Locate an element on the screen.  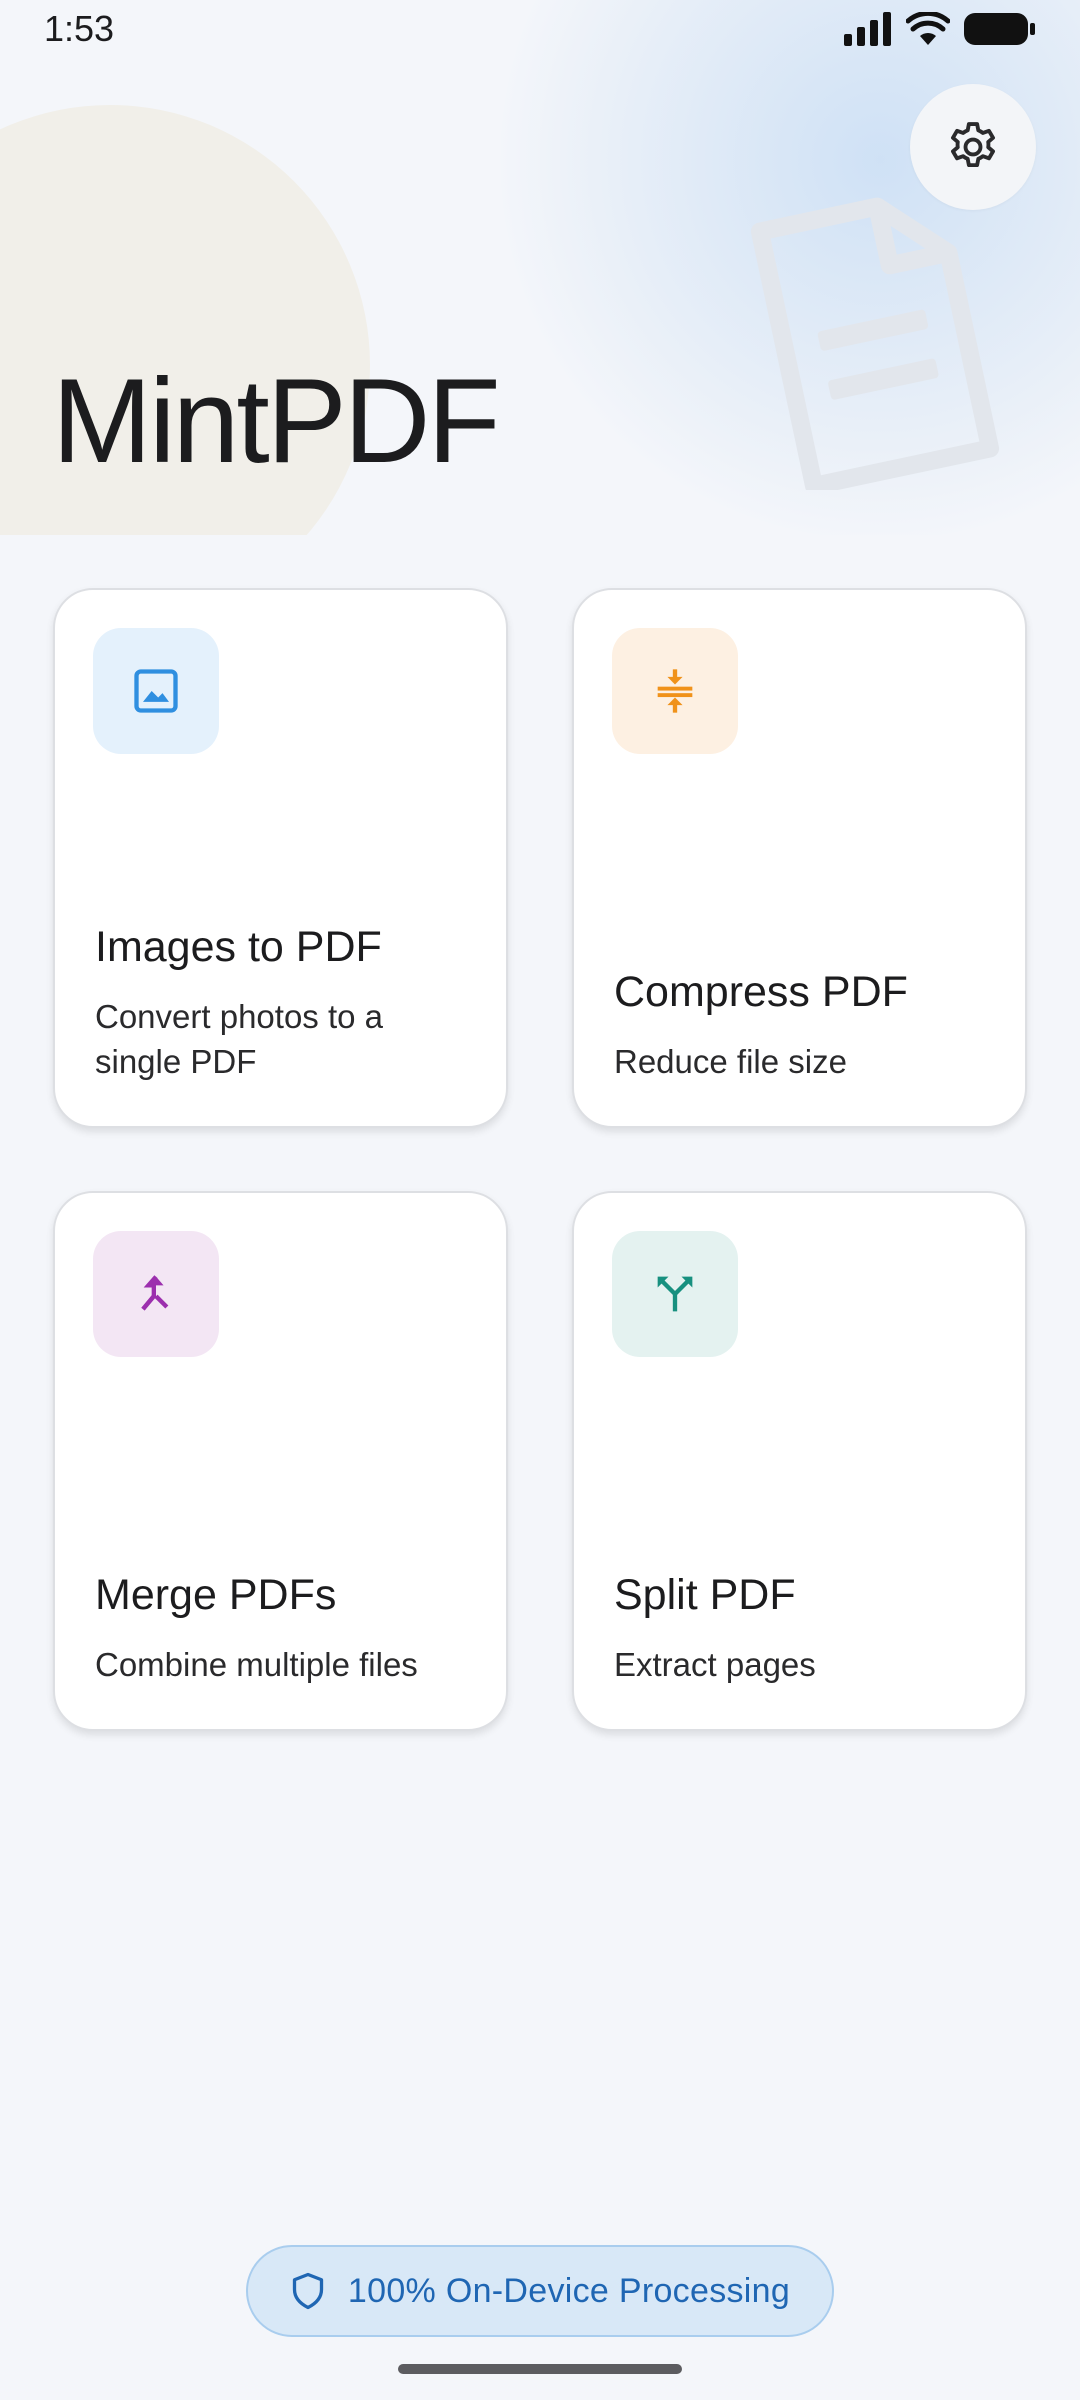
compress-pdf-card: Compress PDF Reduce file size is located at coordinates (799, 858).